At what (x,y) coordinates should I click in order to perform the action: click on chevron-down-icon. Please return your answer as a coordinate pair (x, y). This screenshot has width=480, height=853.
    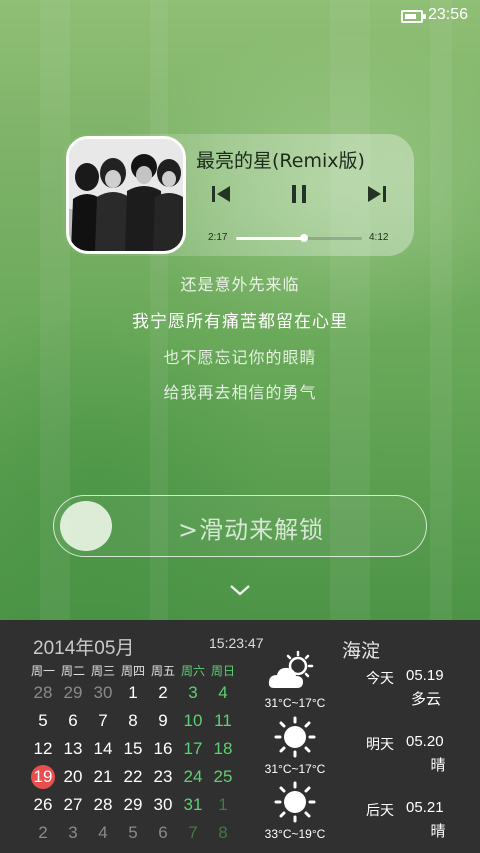
    Looking at the image, I should click on (240, 590).